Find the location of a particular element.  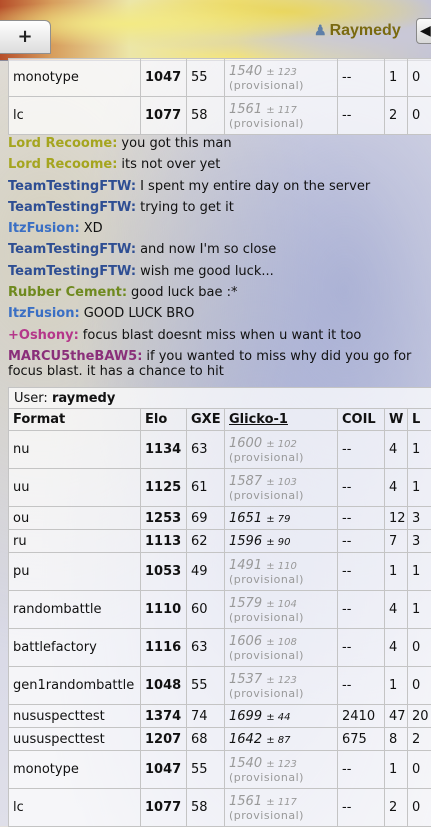

gxe-cell: 49 is located at coordinates (206, 572).